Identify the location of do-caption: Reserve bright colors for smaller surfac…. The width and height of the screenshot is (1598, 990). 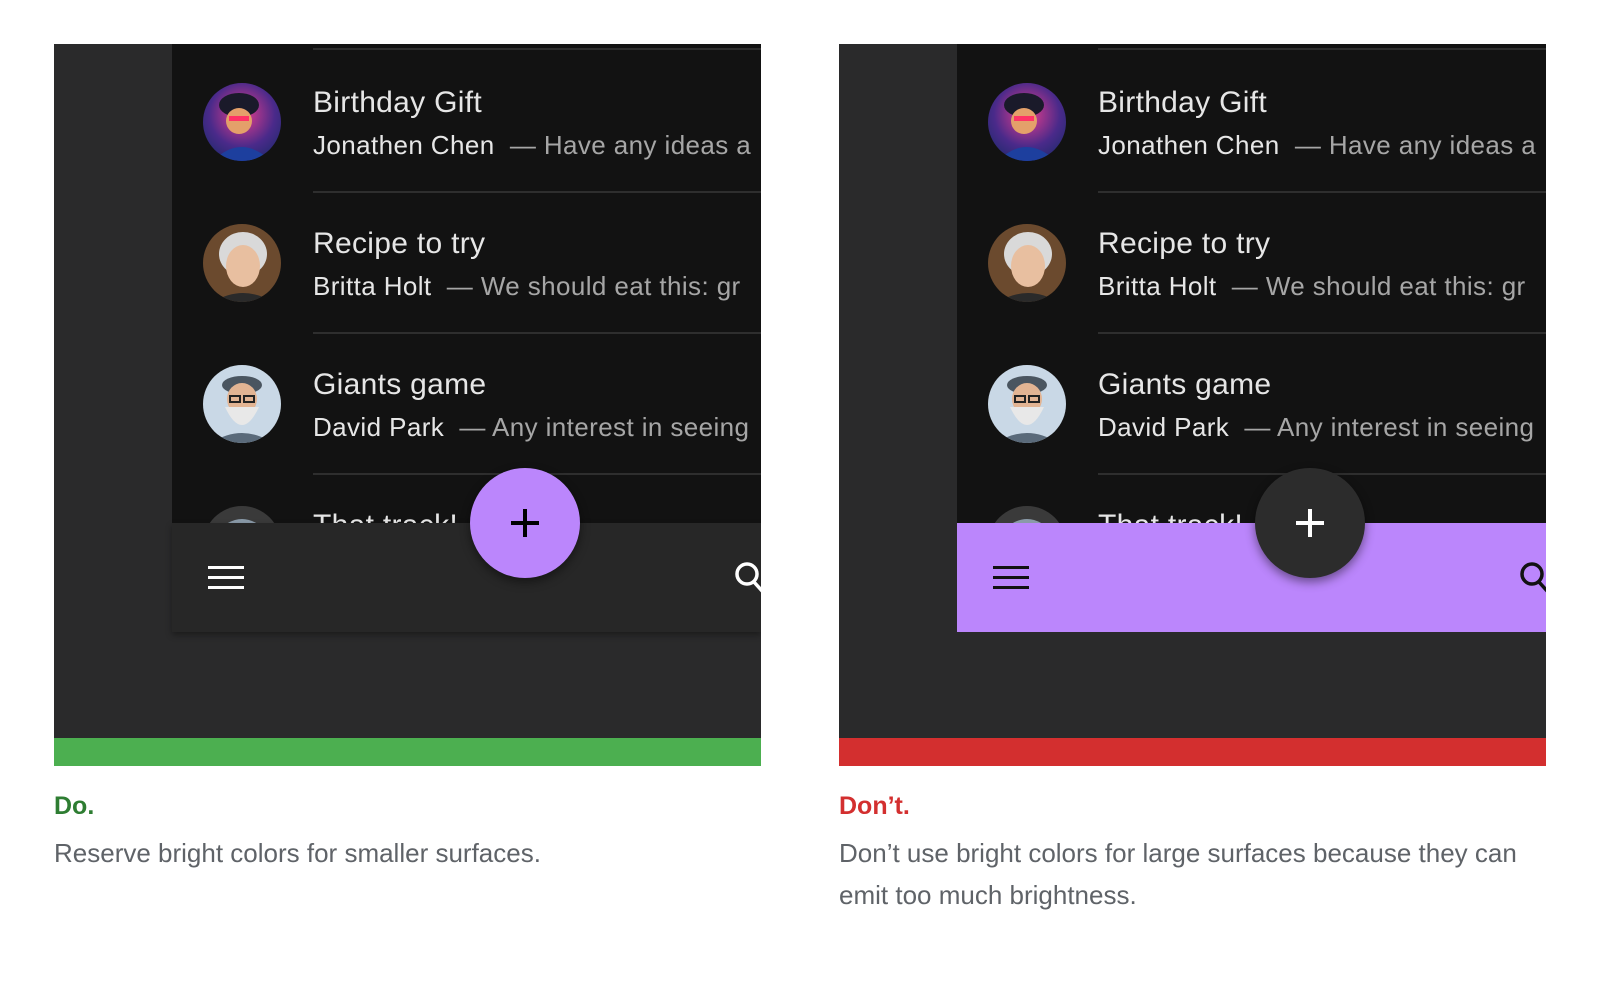
(297, 853).